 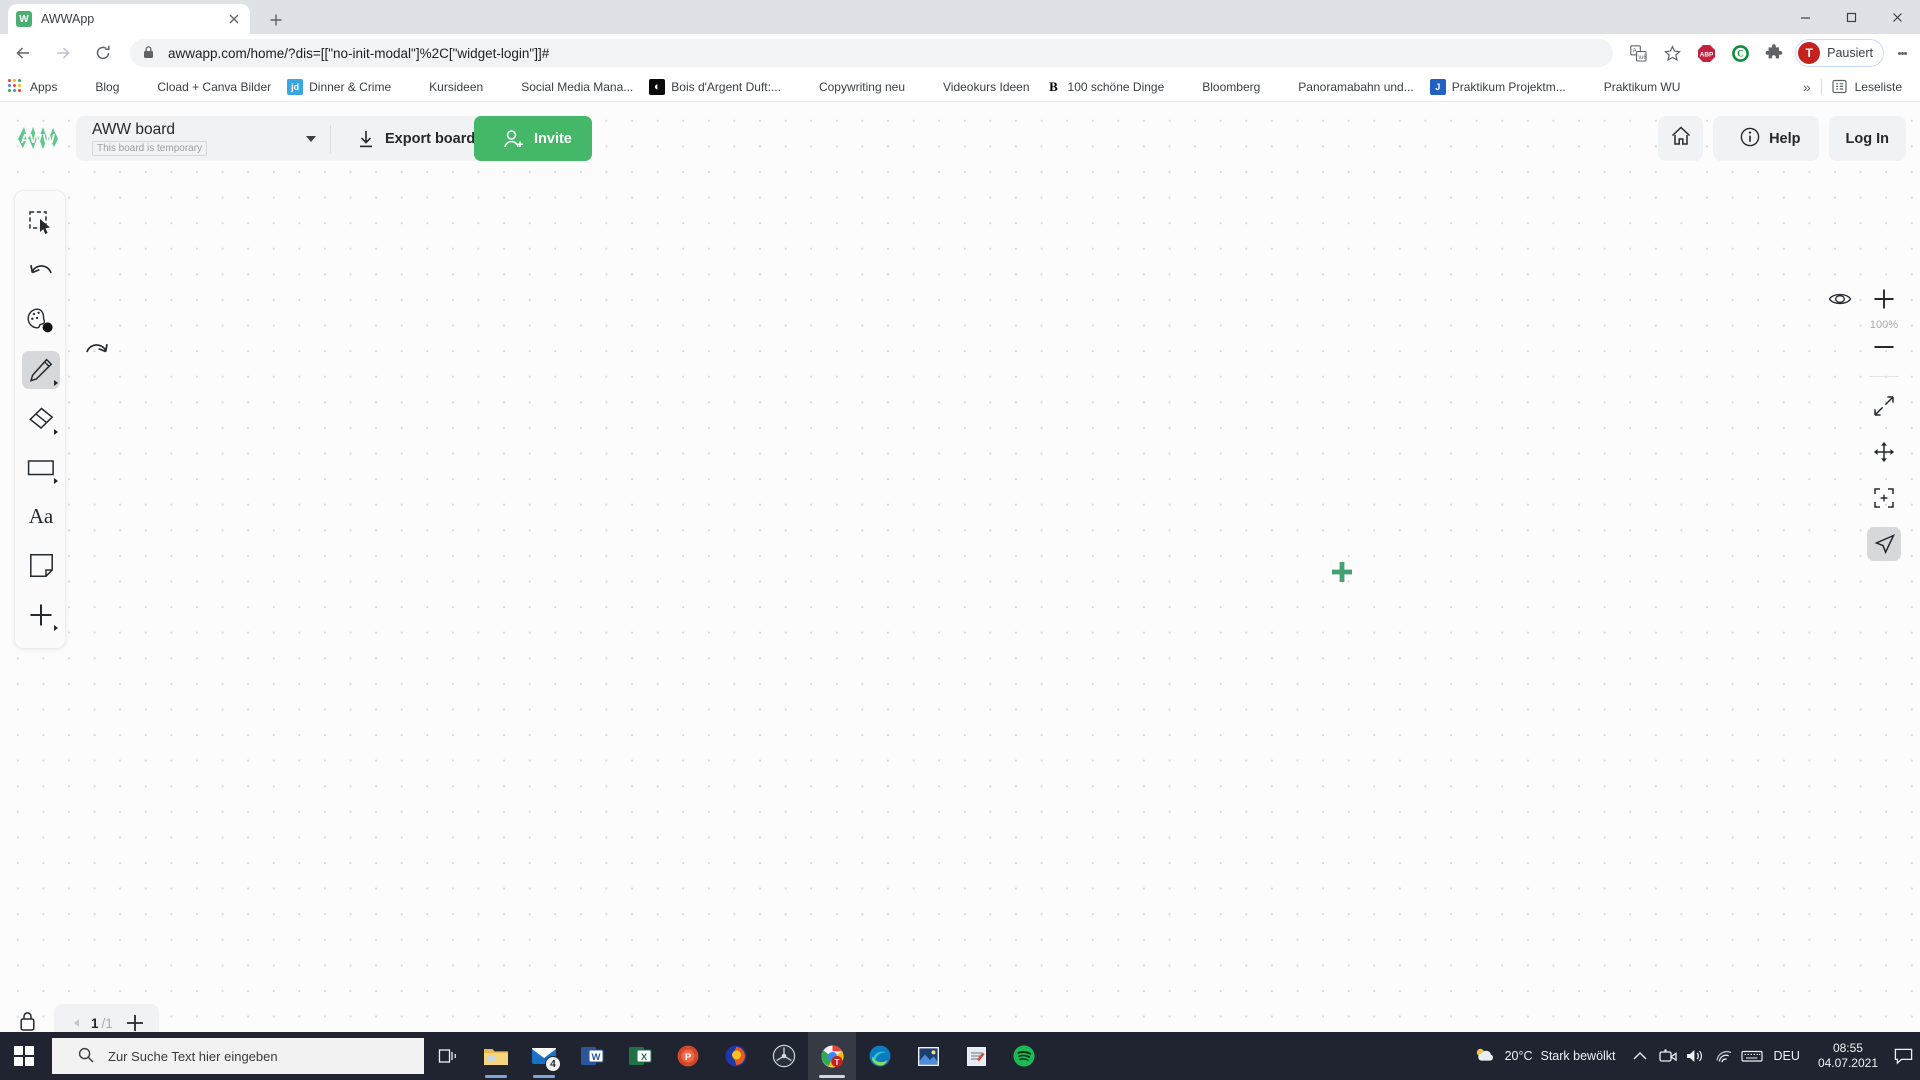 What do you see at coordinates (533, 138) in the screenshot?
I see `invite-button: Invite` at bounding box center [533, 138].